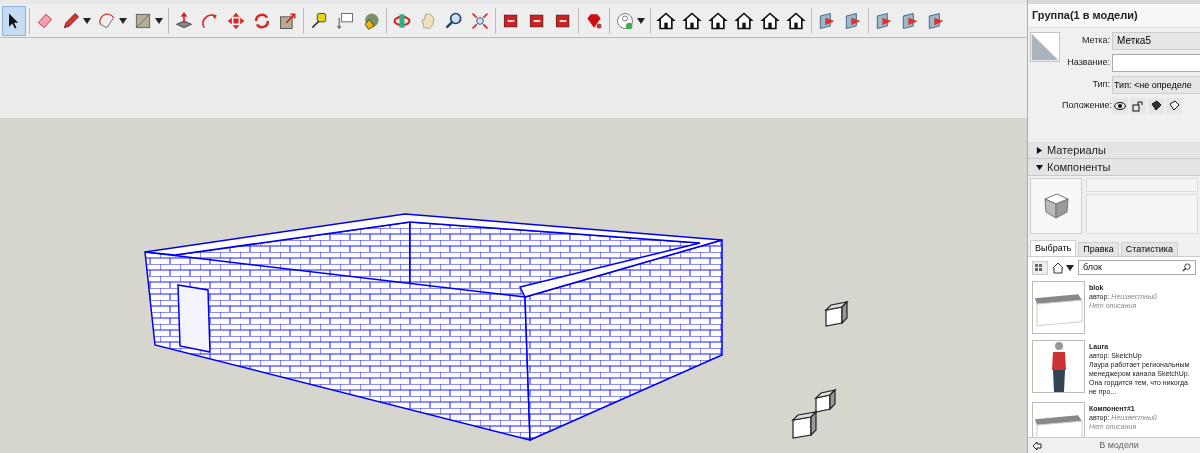  Describe the element at coordinates (1138, 106) in the screenshot. I see `lock-icon` at that location.